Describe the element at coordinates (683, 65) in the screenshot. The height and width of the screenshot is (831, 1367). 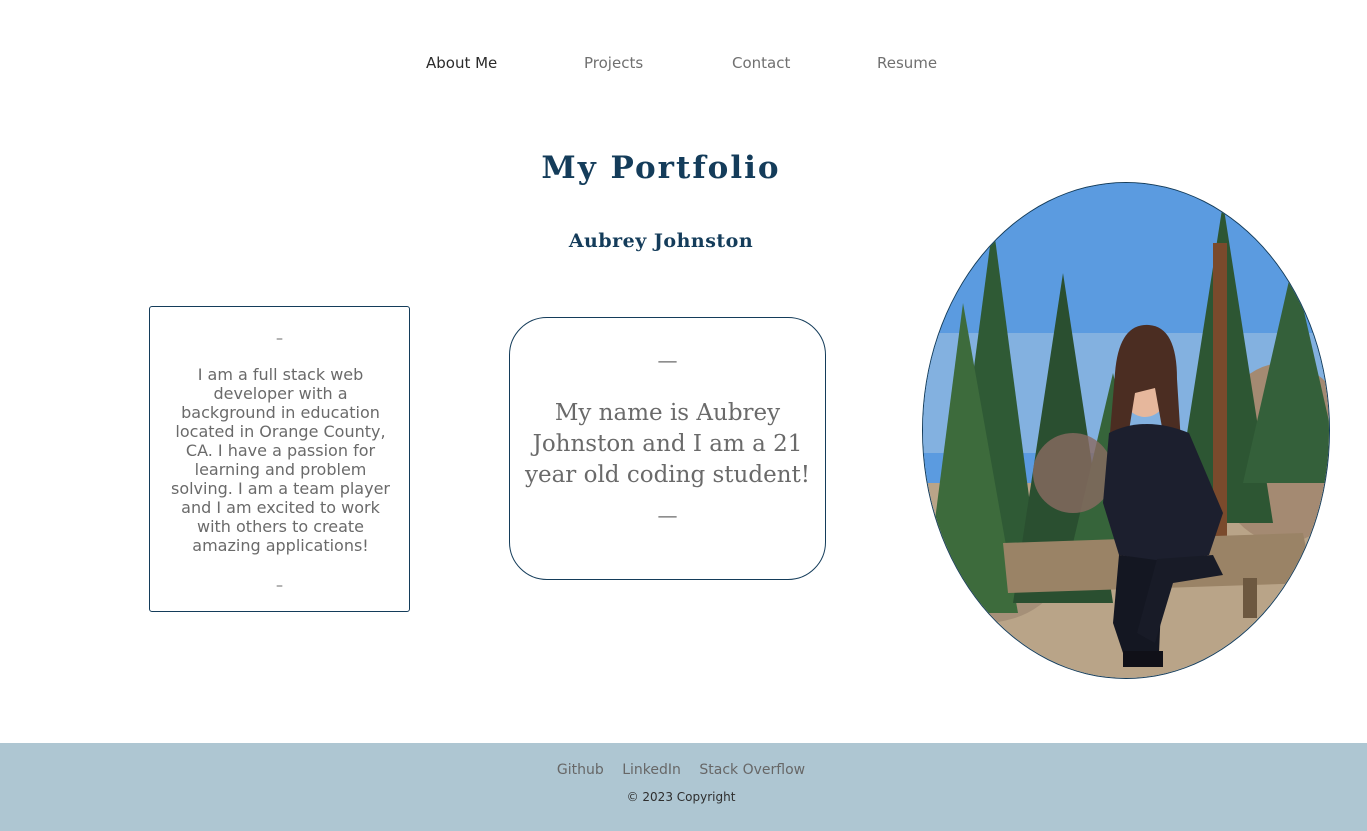
I see `top-nav: About Me Projects Contact Resume` at that location.